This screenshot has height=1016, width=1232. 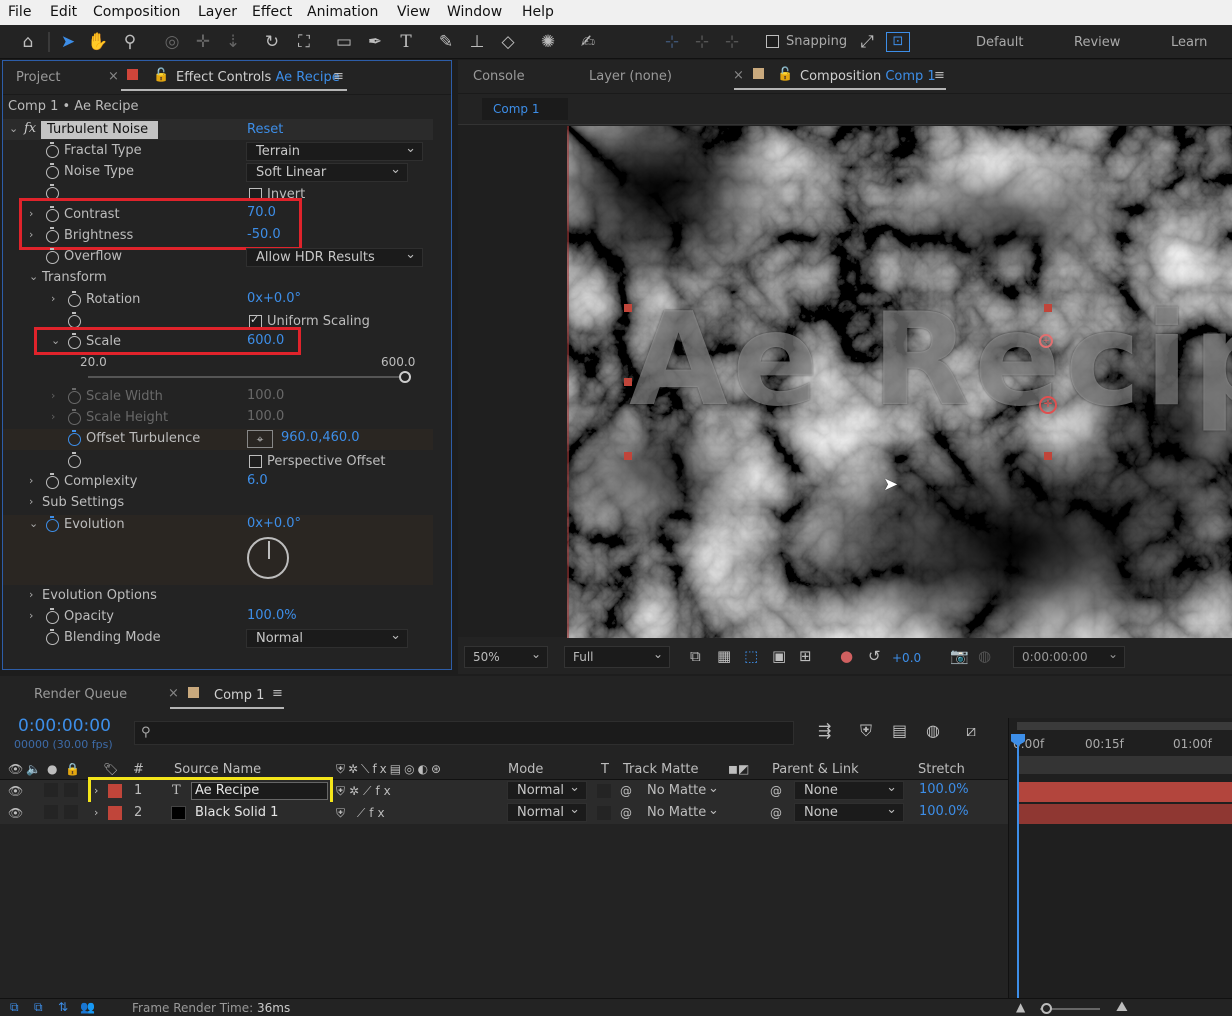 What do you see at coordinates (15, 769) in the screenshot?
I see `eye-icon: 👁` at bounding box center [15, 769].